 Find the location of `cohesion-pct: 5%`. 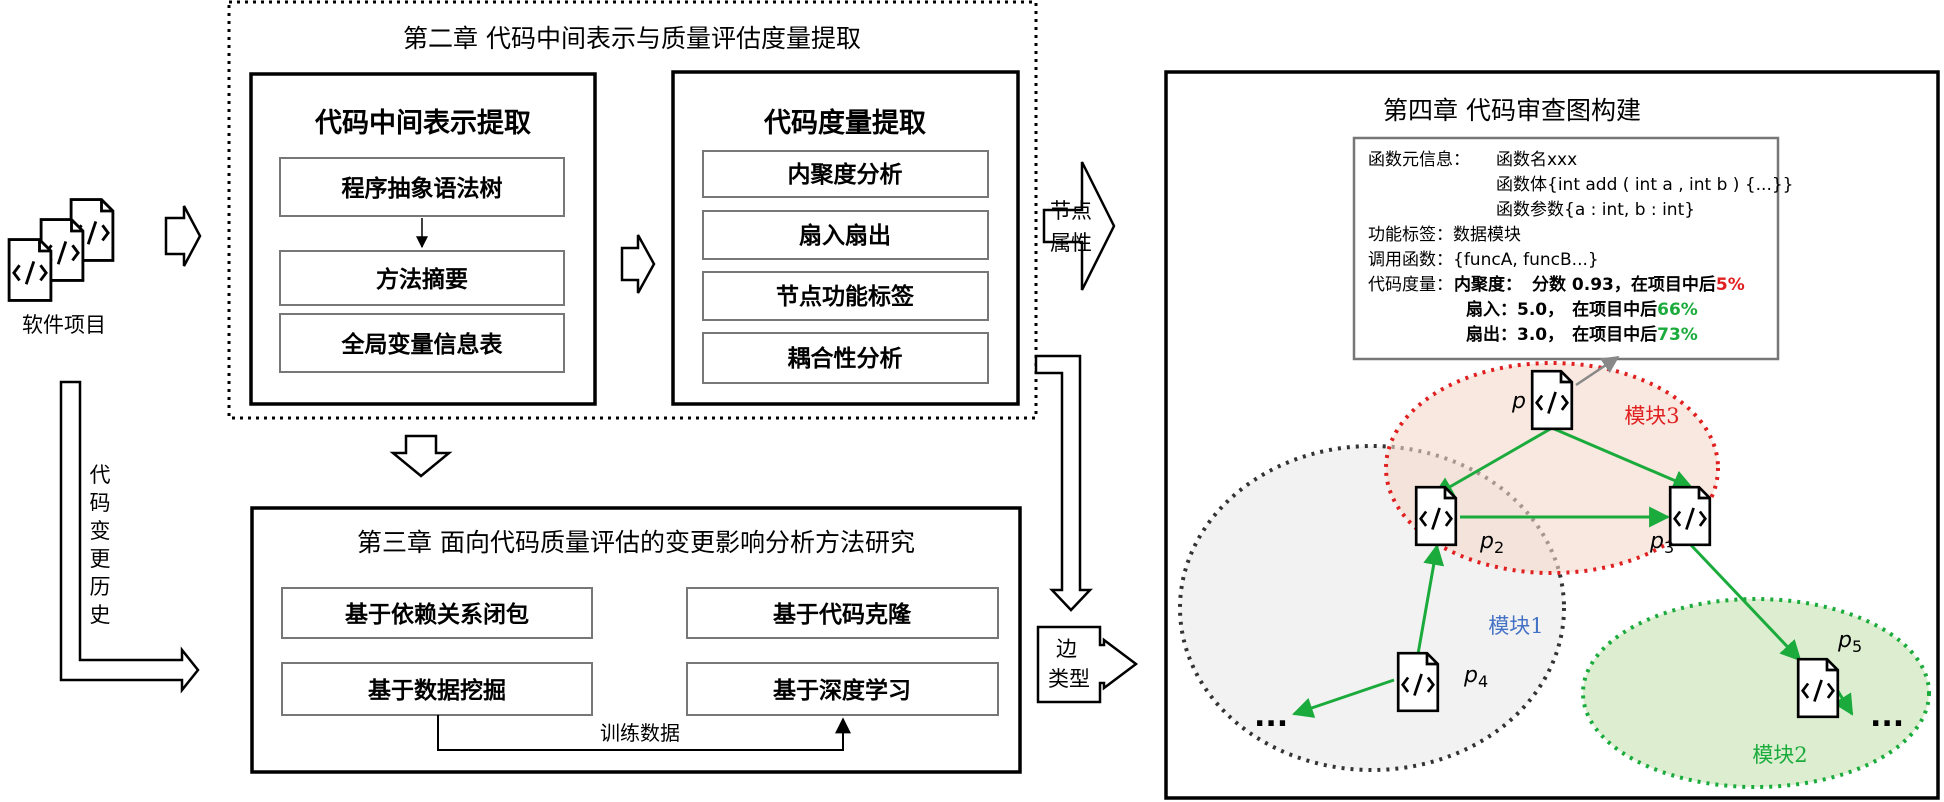

cohesion-pct: 5% is located at coordinates (1730, 285).